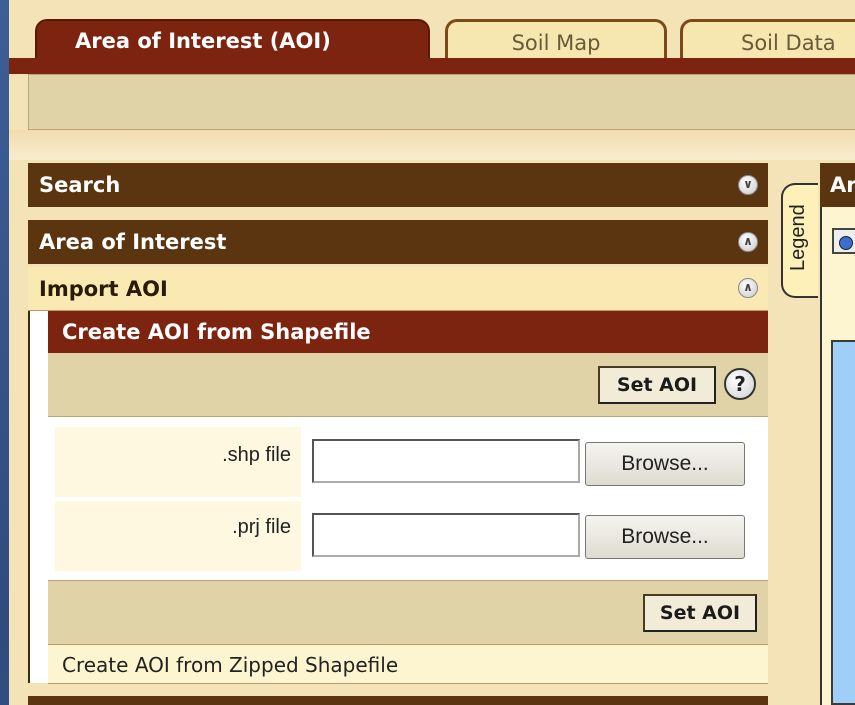 The height and width of the screenshot is (705, 855). What do you see at coordinates (216, 332) in the screenshot?
I see `shapefile-section-title: Create AOI from Shapefile` at bounding box center [216, 332].